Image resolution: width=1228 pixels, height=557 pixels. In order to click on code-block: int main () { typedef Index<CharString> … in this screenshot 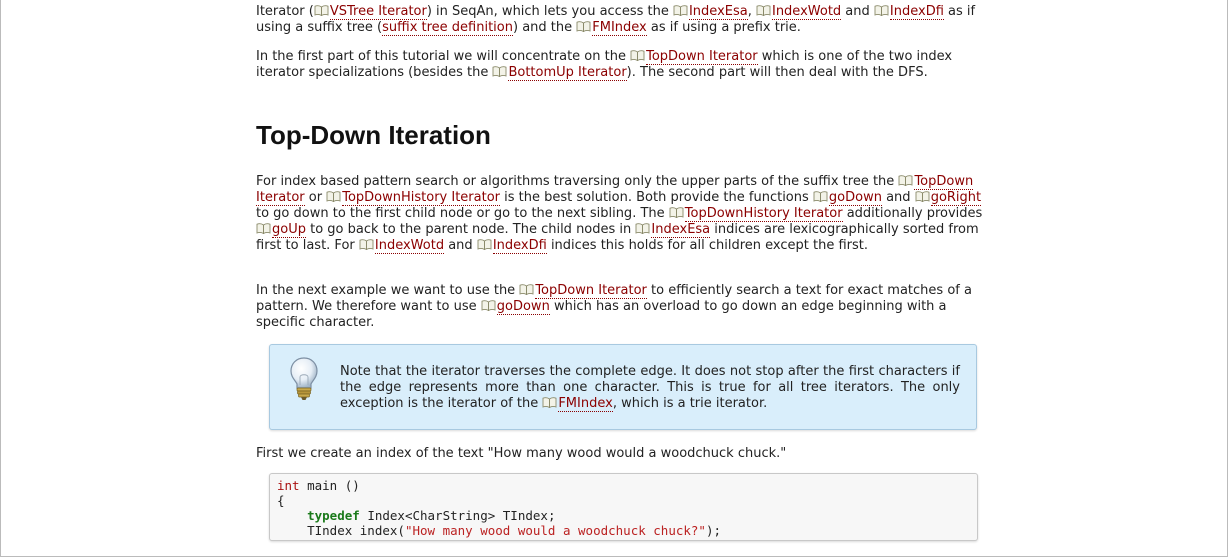, I will do `click(623, 507)`.